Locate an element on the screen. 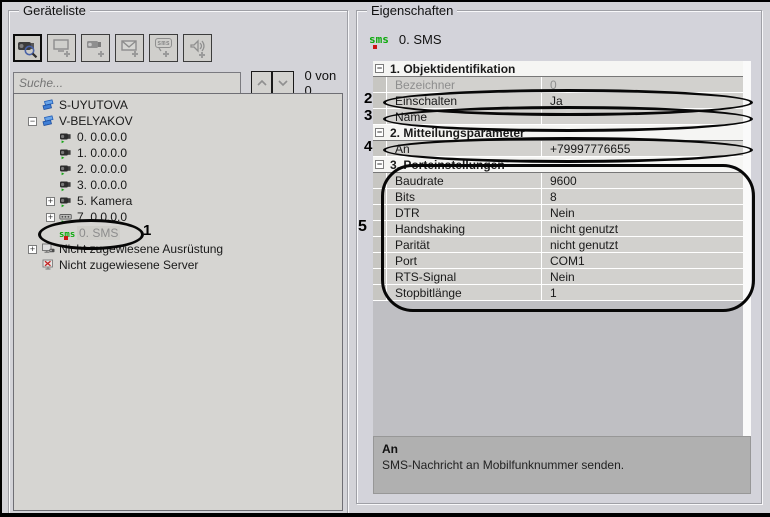 Image resolution: width=770 pixels, height=517 pixels. device-list-title: Geräteliste is located at coordinates (54, 10).